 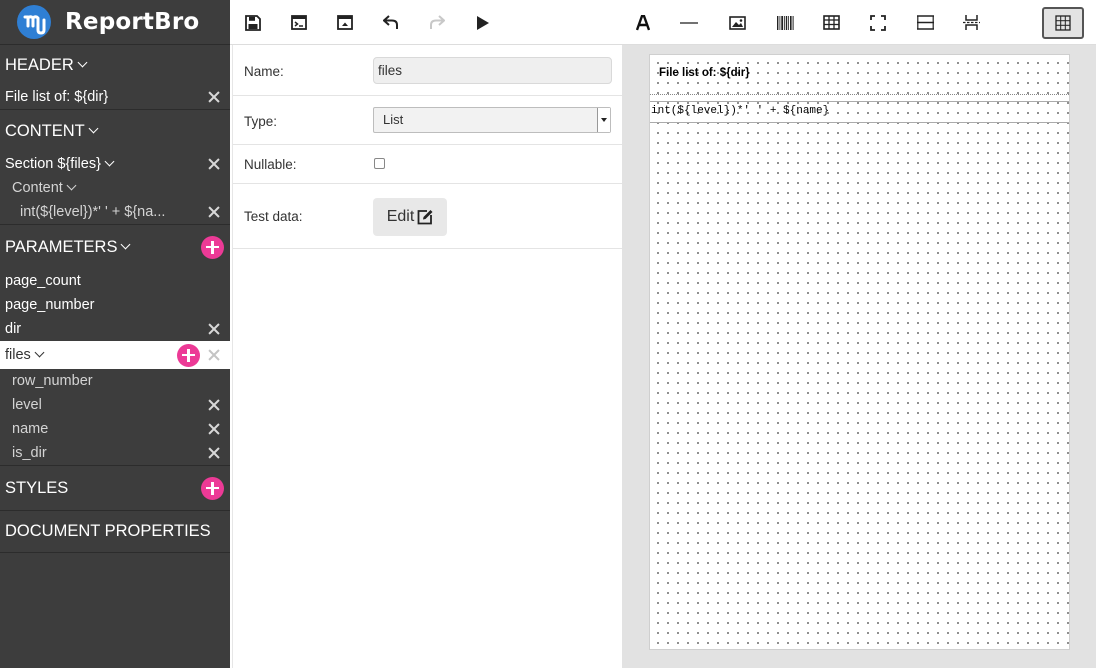 I want to click on add-image-button, so click(x=737, y=22).